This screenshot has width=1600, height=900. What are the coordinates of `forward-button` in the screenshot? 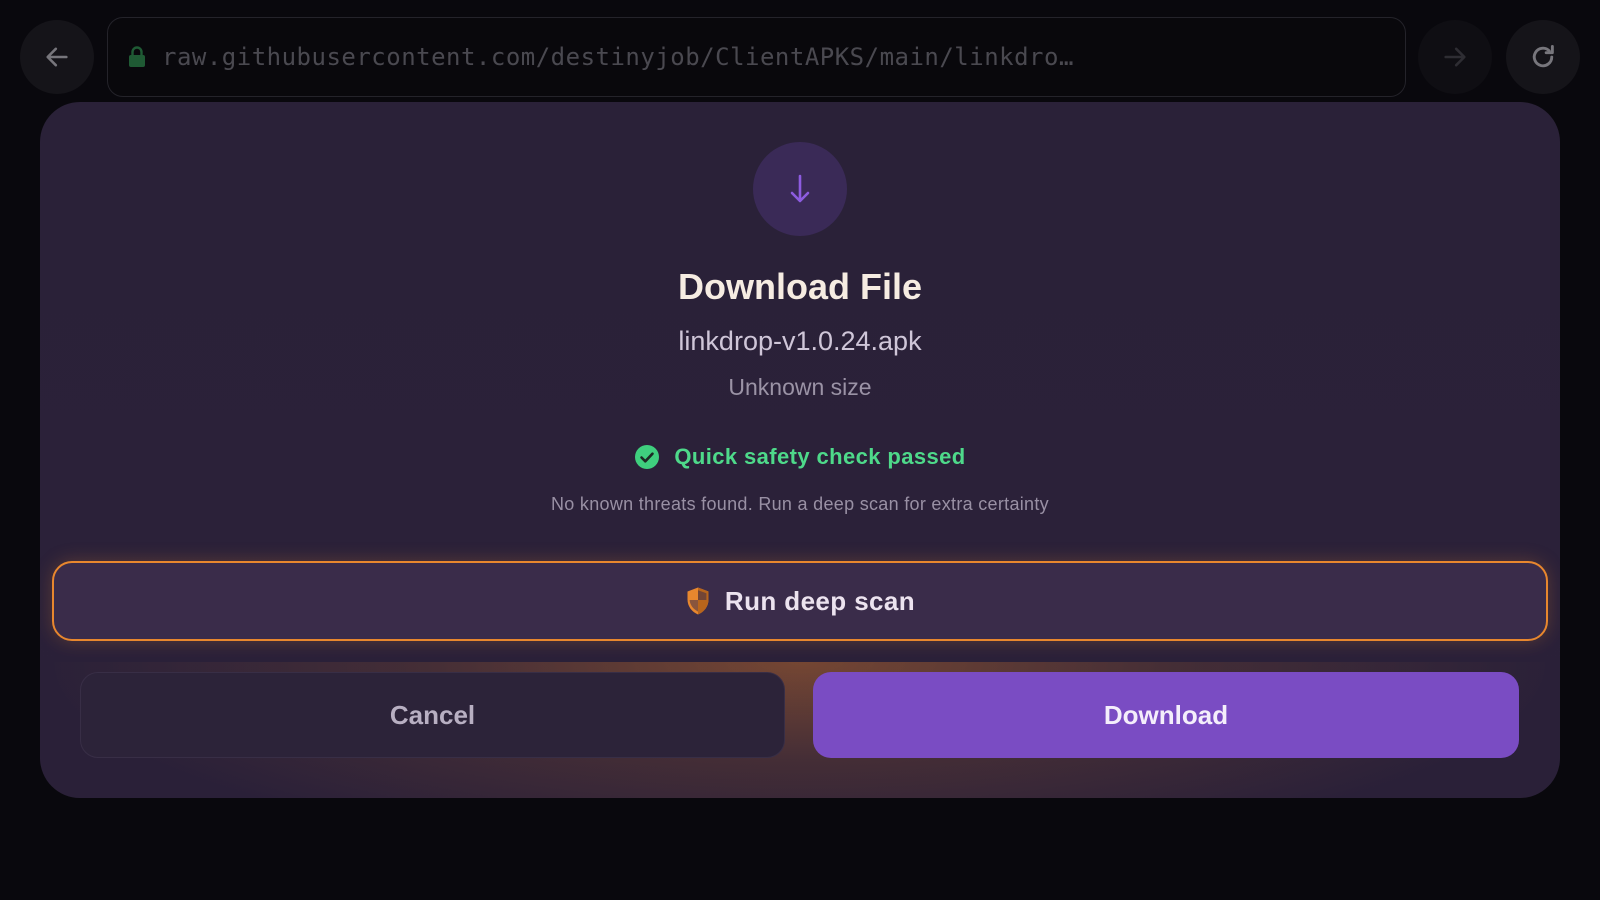 It's located at (1455, 57).